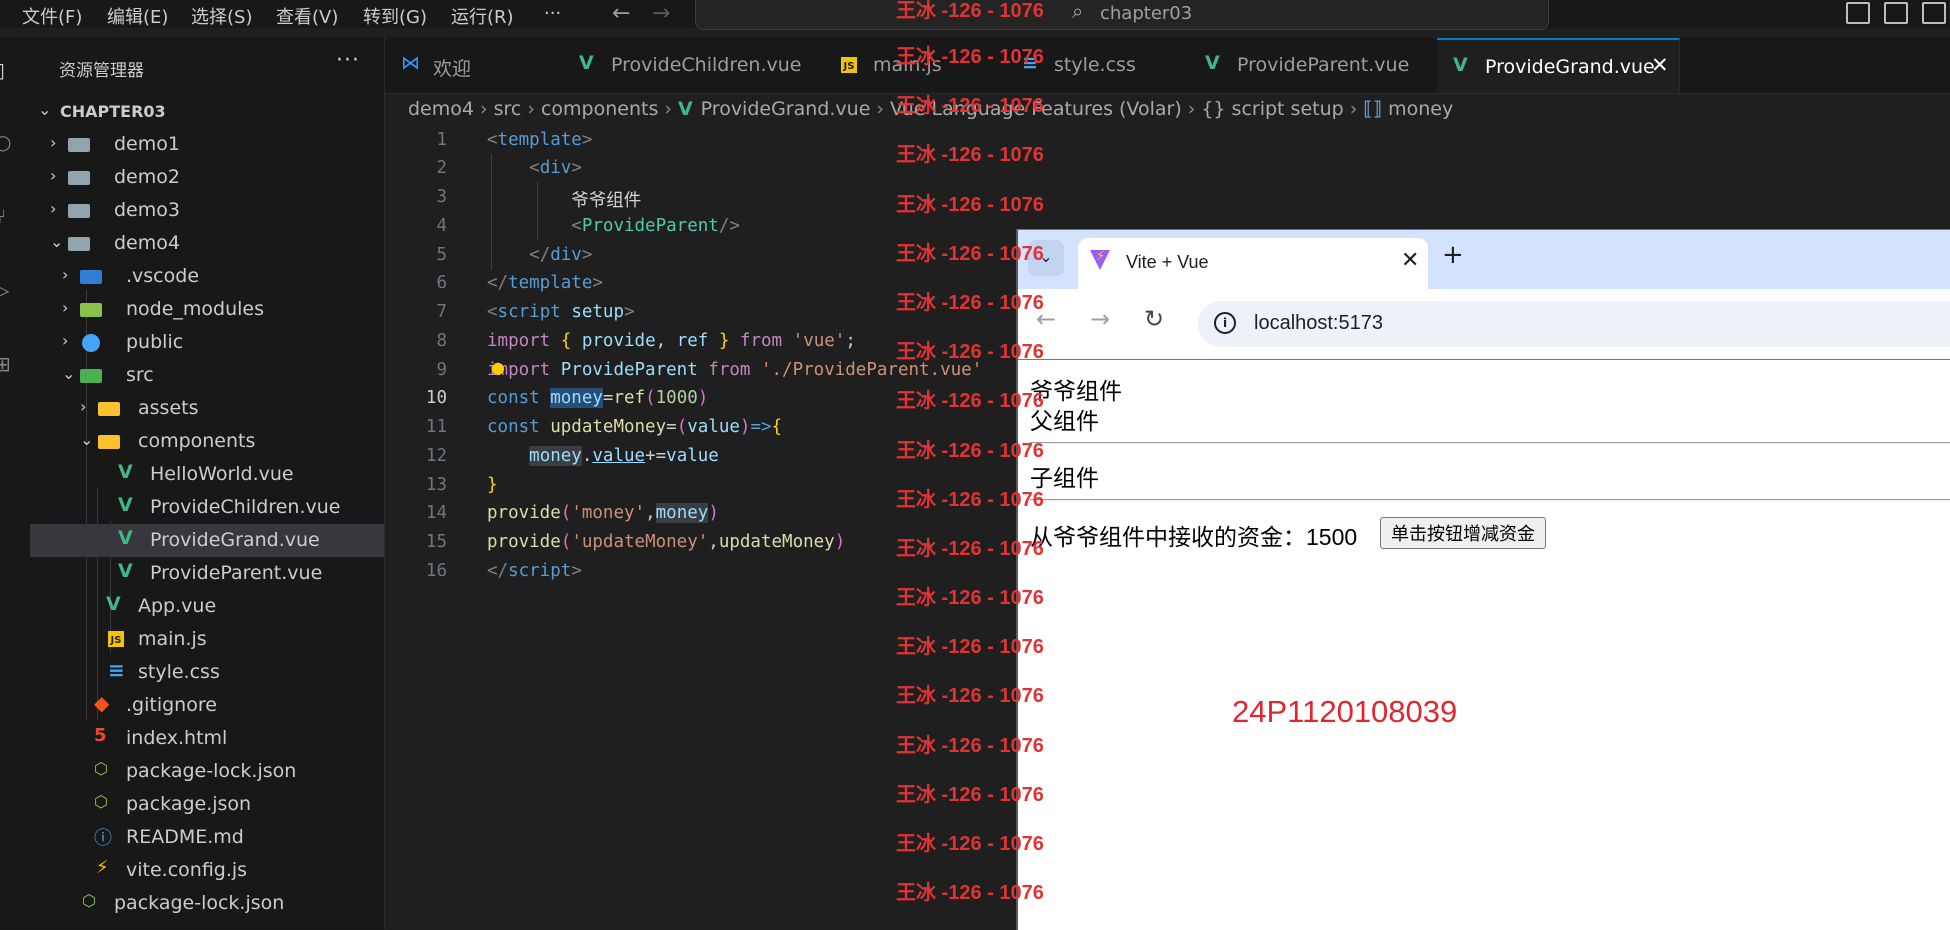 Image resolution: width=1950 pixels, height=930 pixels. I want to click on line-number: 8, so click(441, 341).